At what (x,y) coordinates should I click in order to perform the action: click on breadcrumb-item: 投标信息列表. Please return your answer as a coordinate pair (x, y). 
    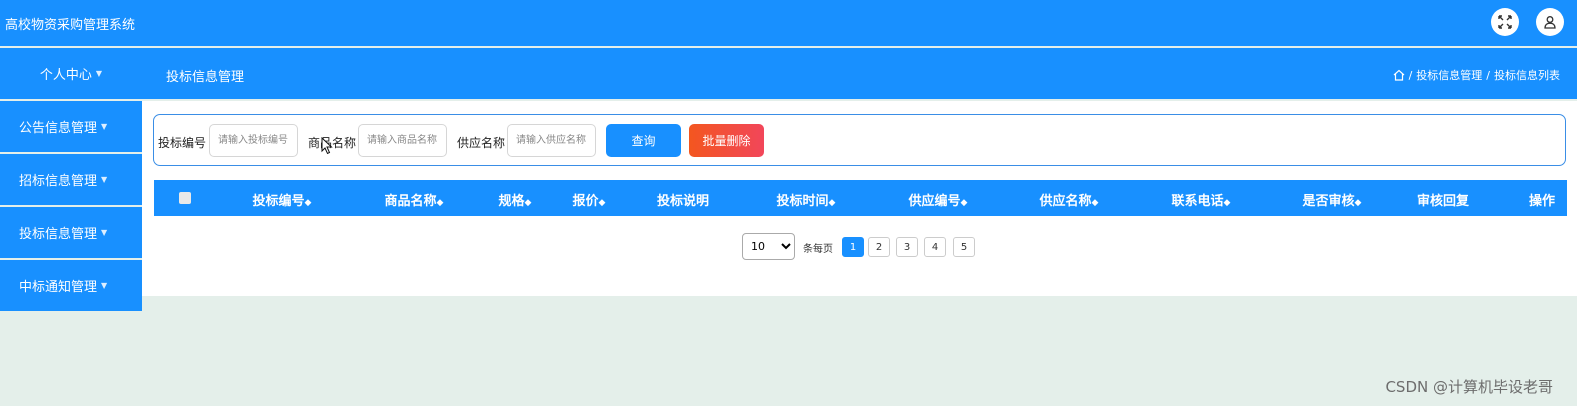
    Looking at the image, I should click on (1527, 75).